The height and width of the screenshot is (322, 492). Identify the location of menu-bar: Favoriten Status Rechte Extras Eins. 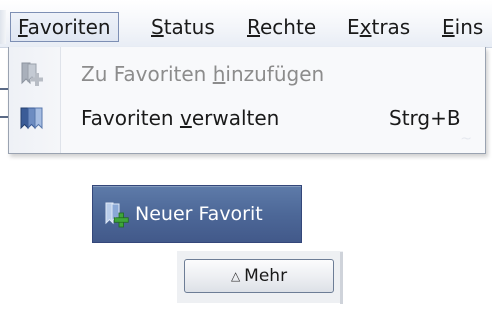
(246, 24).